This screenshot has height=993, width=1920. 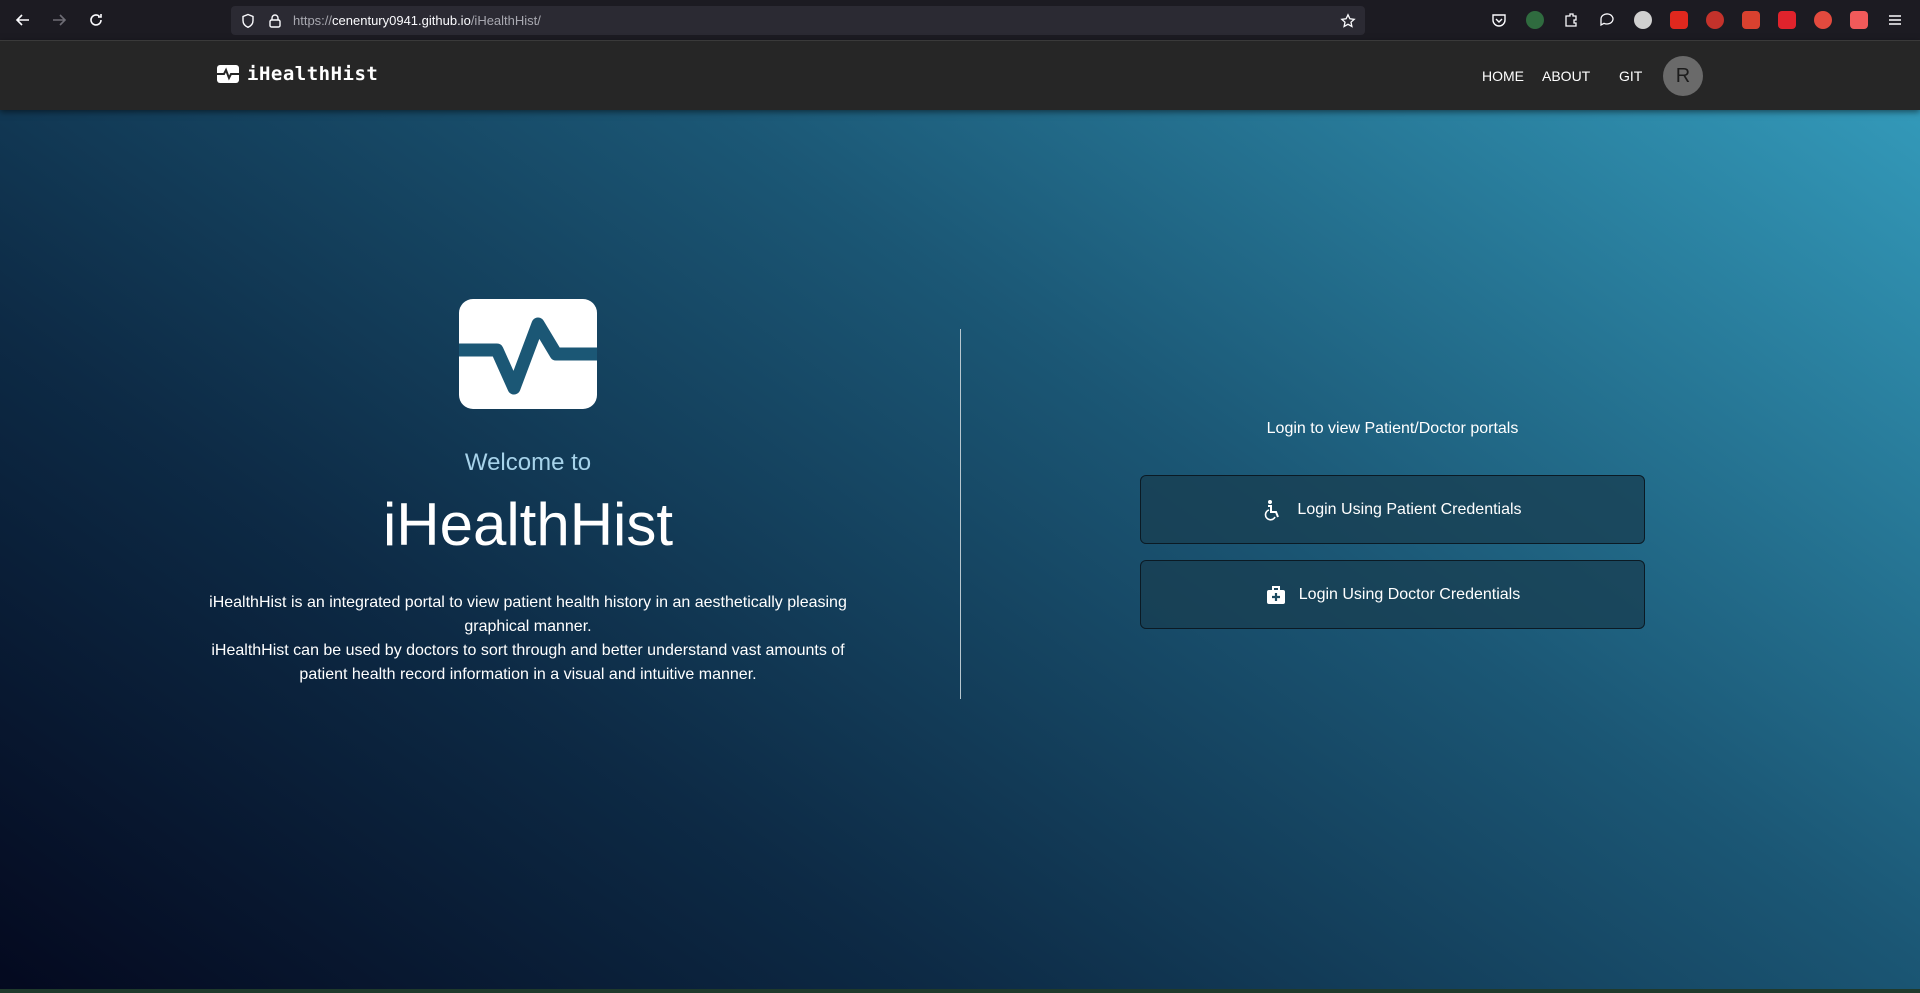 I want to click on patient-login-label: Login Using Patient Credentials, so click(x=1409, y=509).